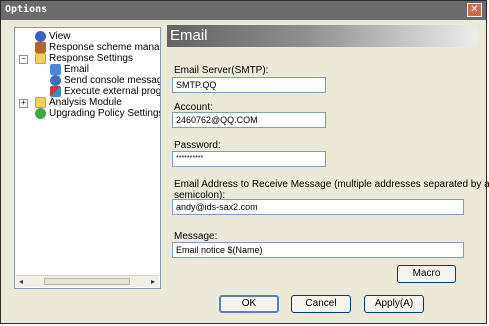 The width and height of the screenshot is (489, 326). What do you see at coordinates (474, 10) in the screenshot?
I see `close-button: ✕` at bounding box center [474, 10].